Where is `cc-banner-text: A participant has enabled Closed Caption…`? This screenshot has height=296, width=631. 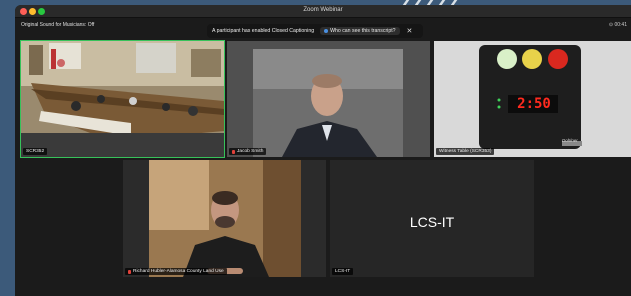
cc-banner-text: A participant has enabled Closed Caption… is located at coordinates (263, 31).